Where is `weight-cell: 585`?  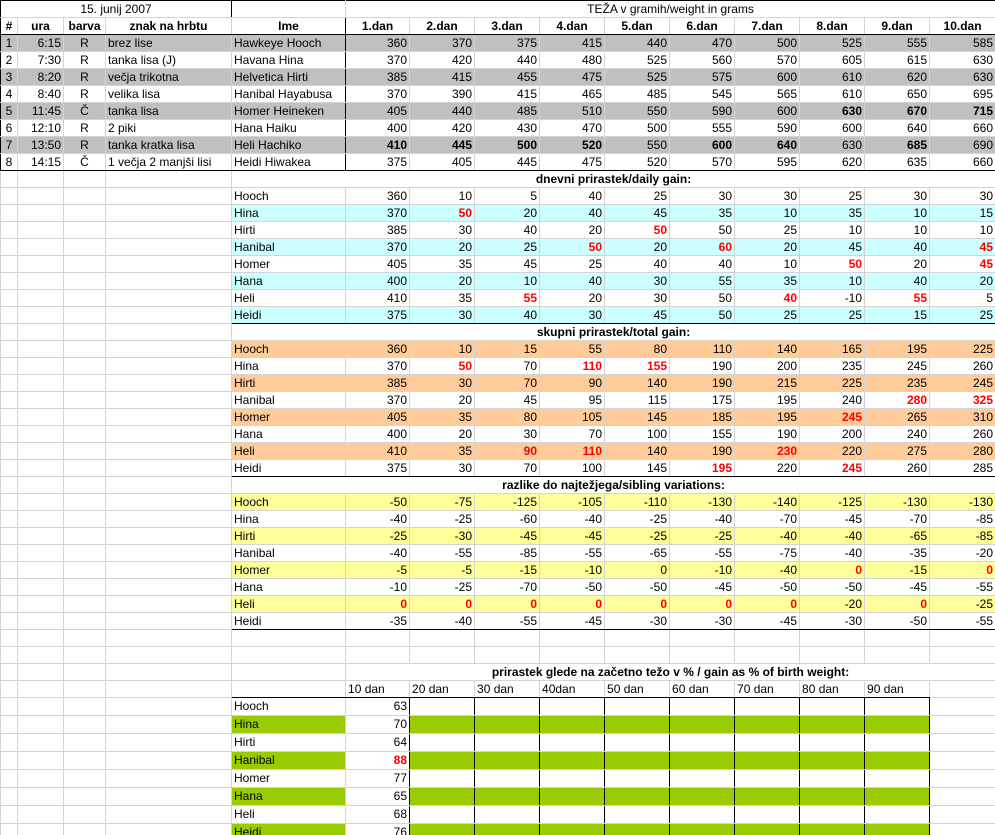
weight-cell: 585 is located at coordinates (962, 43).